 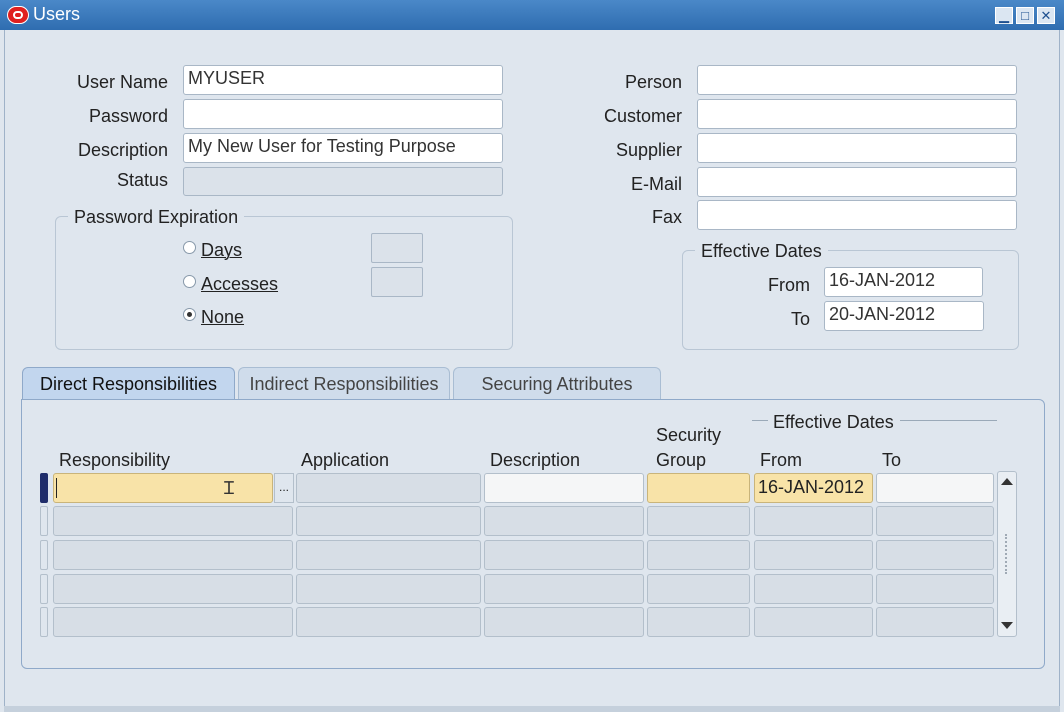 What do you see at coordinates (857, 182) in the screenshot?
I see `email-field` at bounding box center [857, 182].